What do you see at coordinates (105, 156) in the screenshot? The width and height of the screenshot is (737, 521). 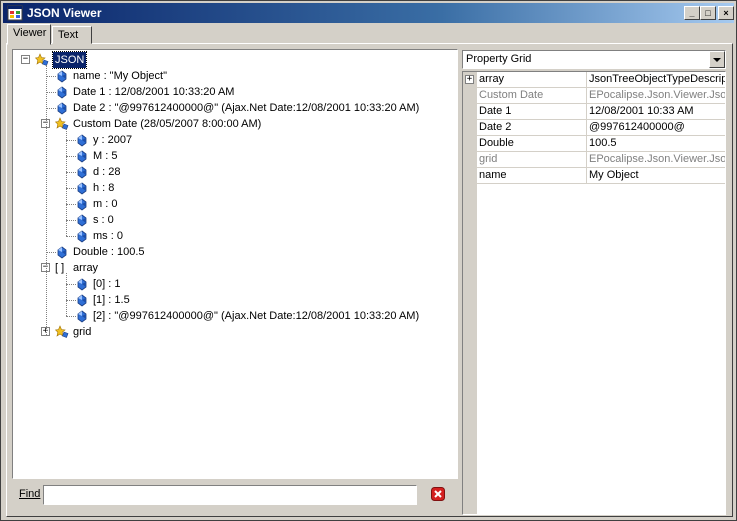 I see `tree-node-label: M : 5` at bounding box center [105, 156].